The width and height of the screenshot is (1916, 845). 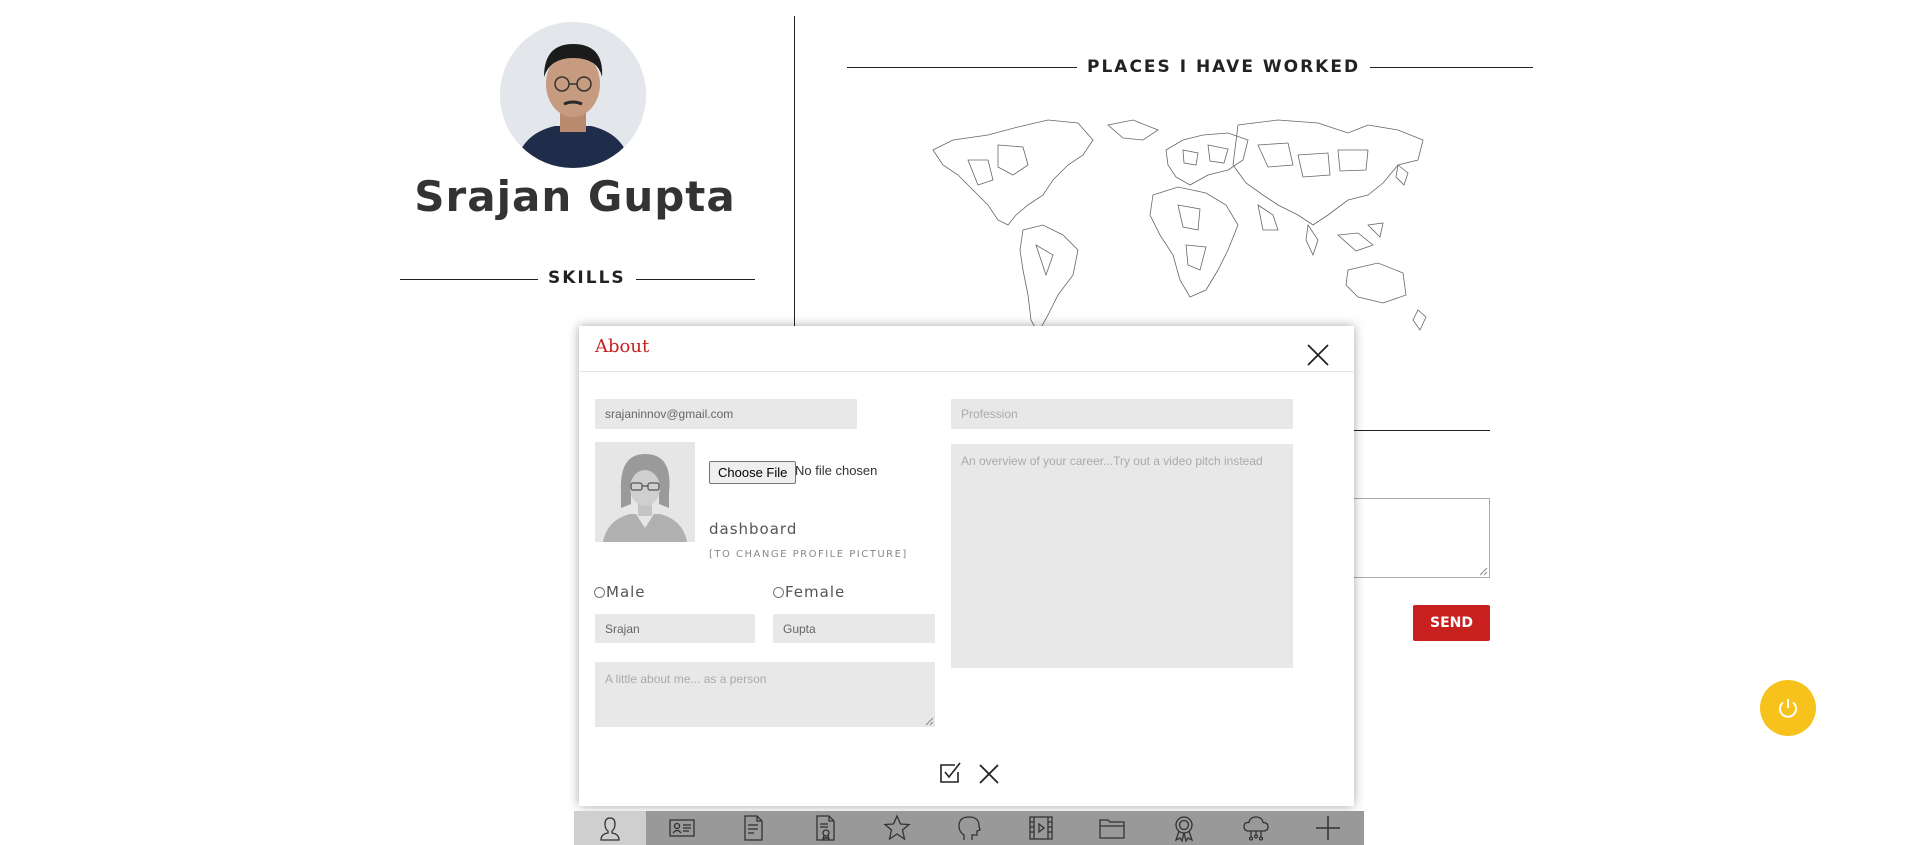 I want to click on toolbar-item-resume, so click(x=754, y=828).